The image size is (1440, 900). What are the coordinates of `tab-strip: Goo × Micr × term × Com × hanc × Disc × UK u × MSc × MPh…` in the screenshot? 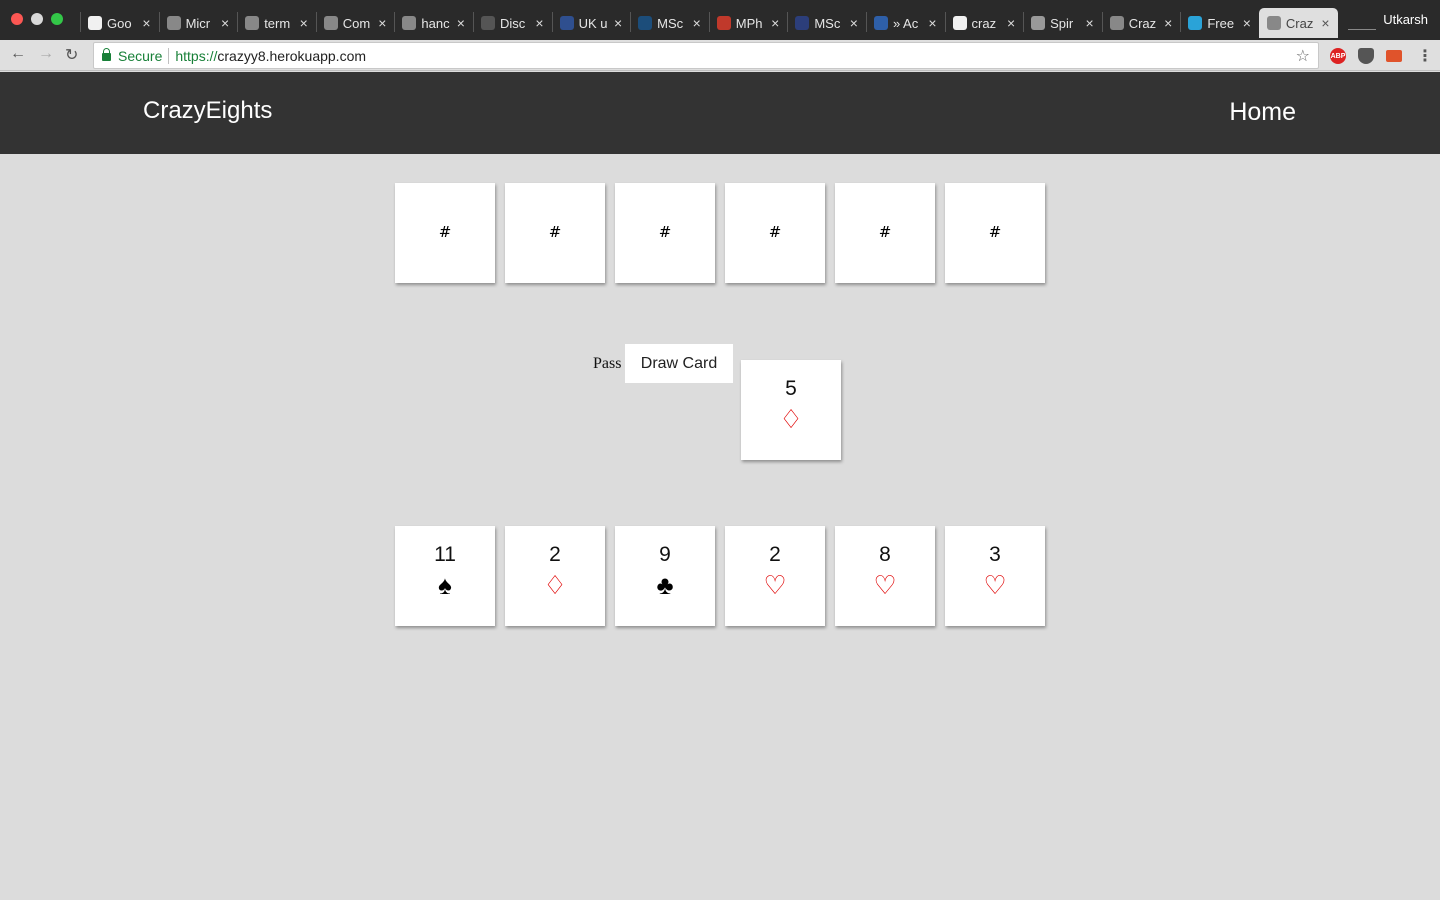 It's located at (709, 24).